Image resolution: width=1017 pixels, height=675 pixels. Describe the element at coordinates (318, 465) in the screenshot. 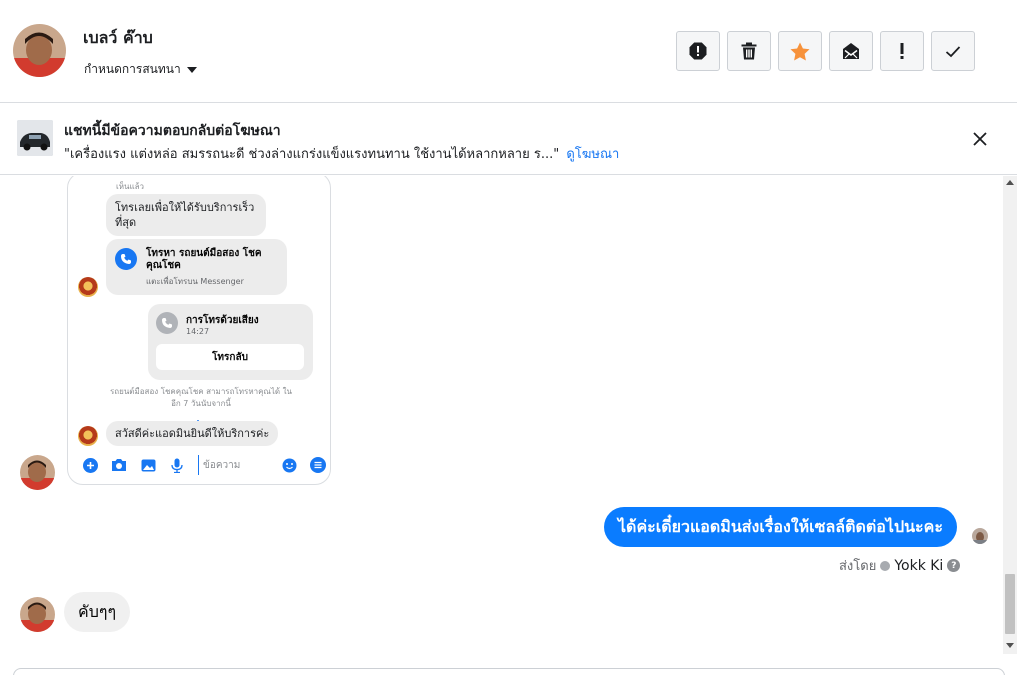

I see `menu-icon` at that location.